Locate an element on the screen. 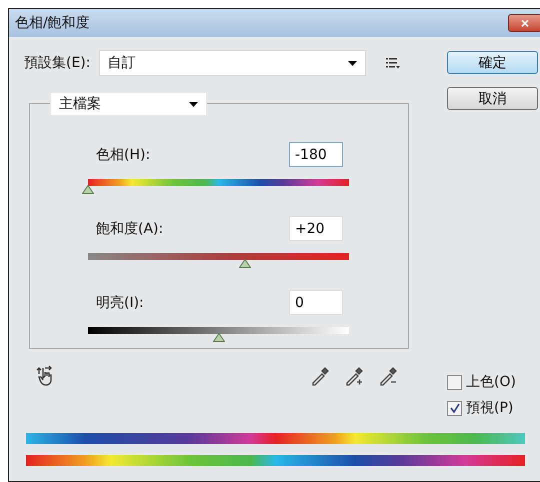 This screenshot has width=540, height=482. preset-label: 預設集(E): is located at coordinates (57, 63).